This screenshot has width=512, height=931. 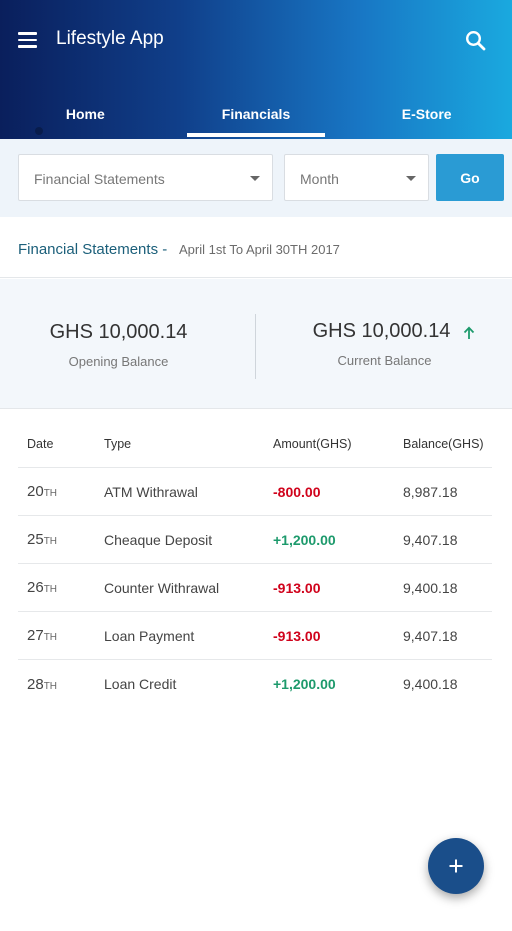 I want to click on opening-balance-amount: GHS 10,000.14, so click(x=118, y=332).